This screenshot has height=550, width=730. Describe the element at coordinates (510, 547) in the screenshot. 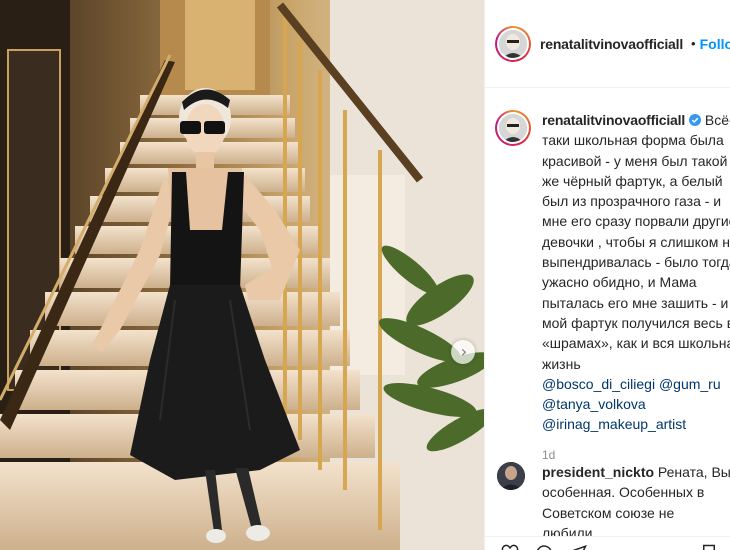

I see `heart-icon` at that location.